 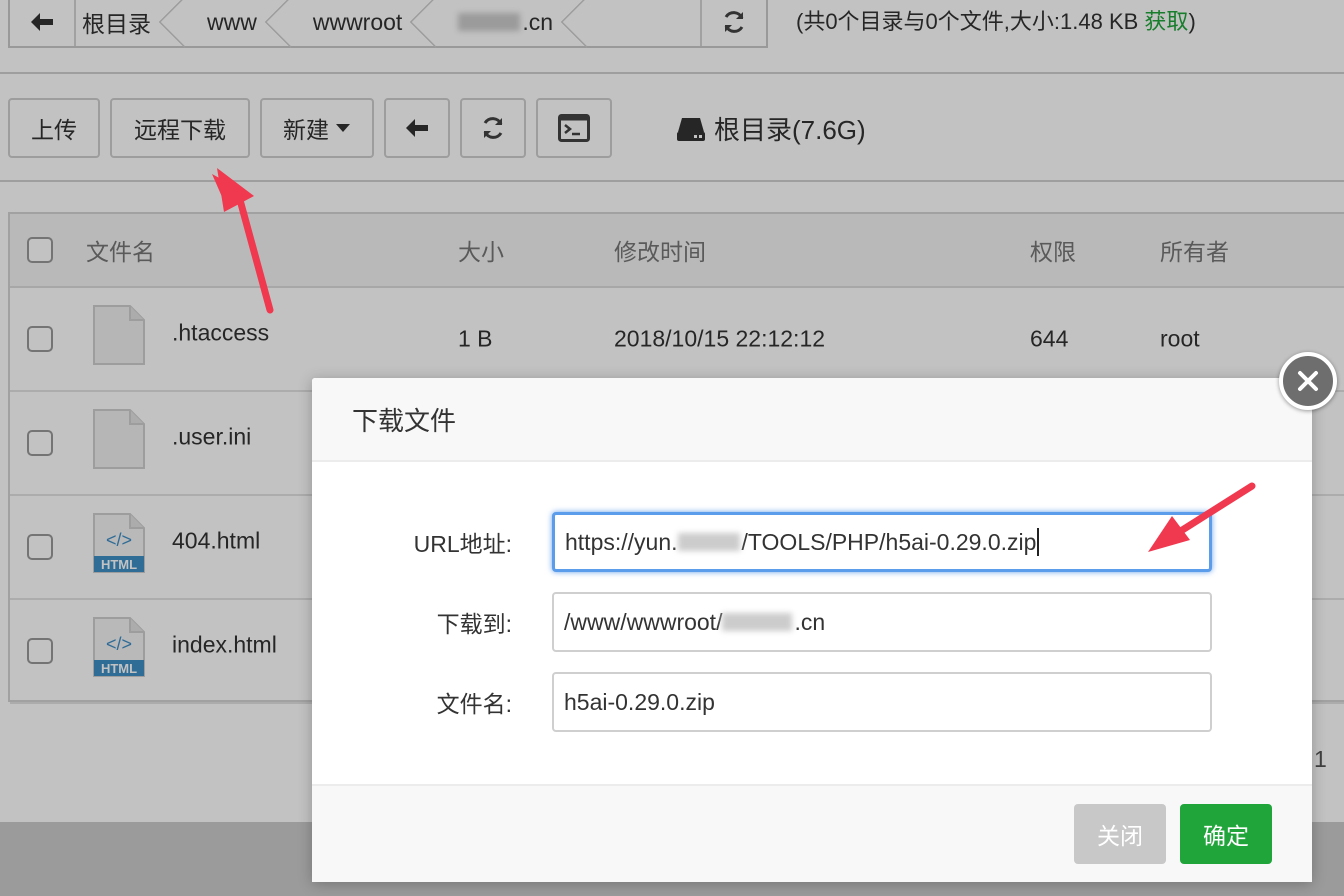 I want to click on dest-value-prefix: /www/wwwroot/, so click(x=643, y=621).